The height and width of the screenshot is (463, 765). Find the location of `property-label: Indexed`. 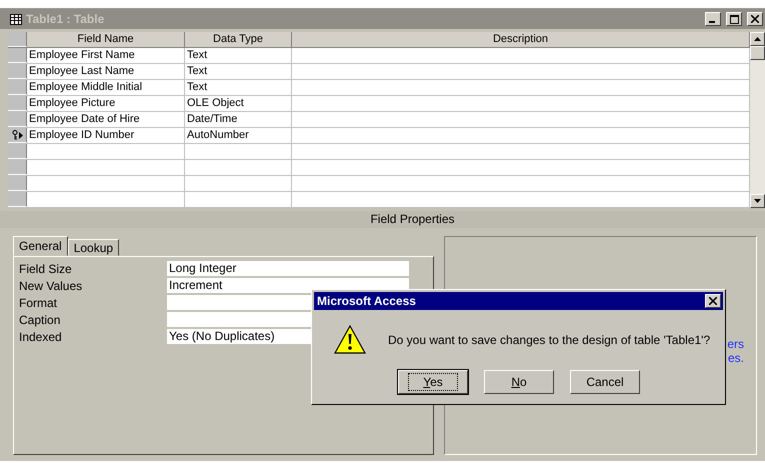

property-label: Indexed is located at coordinates (41, 337).